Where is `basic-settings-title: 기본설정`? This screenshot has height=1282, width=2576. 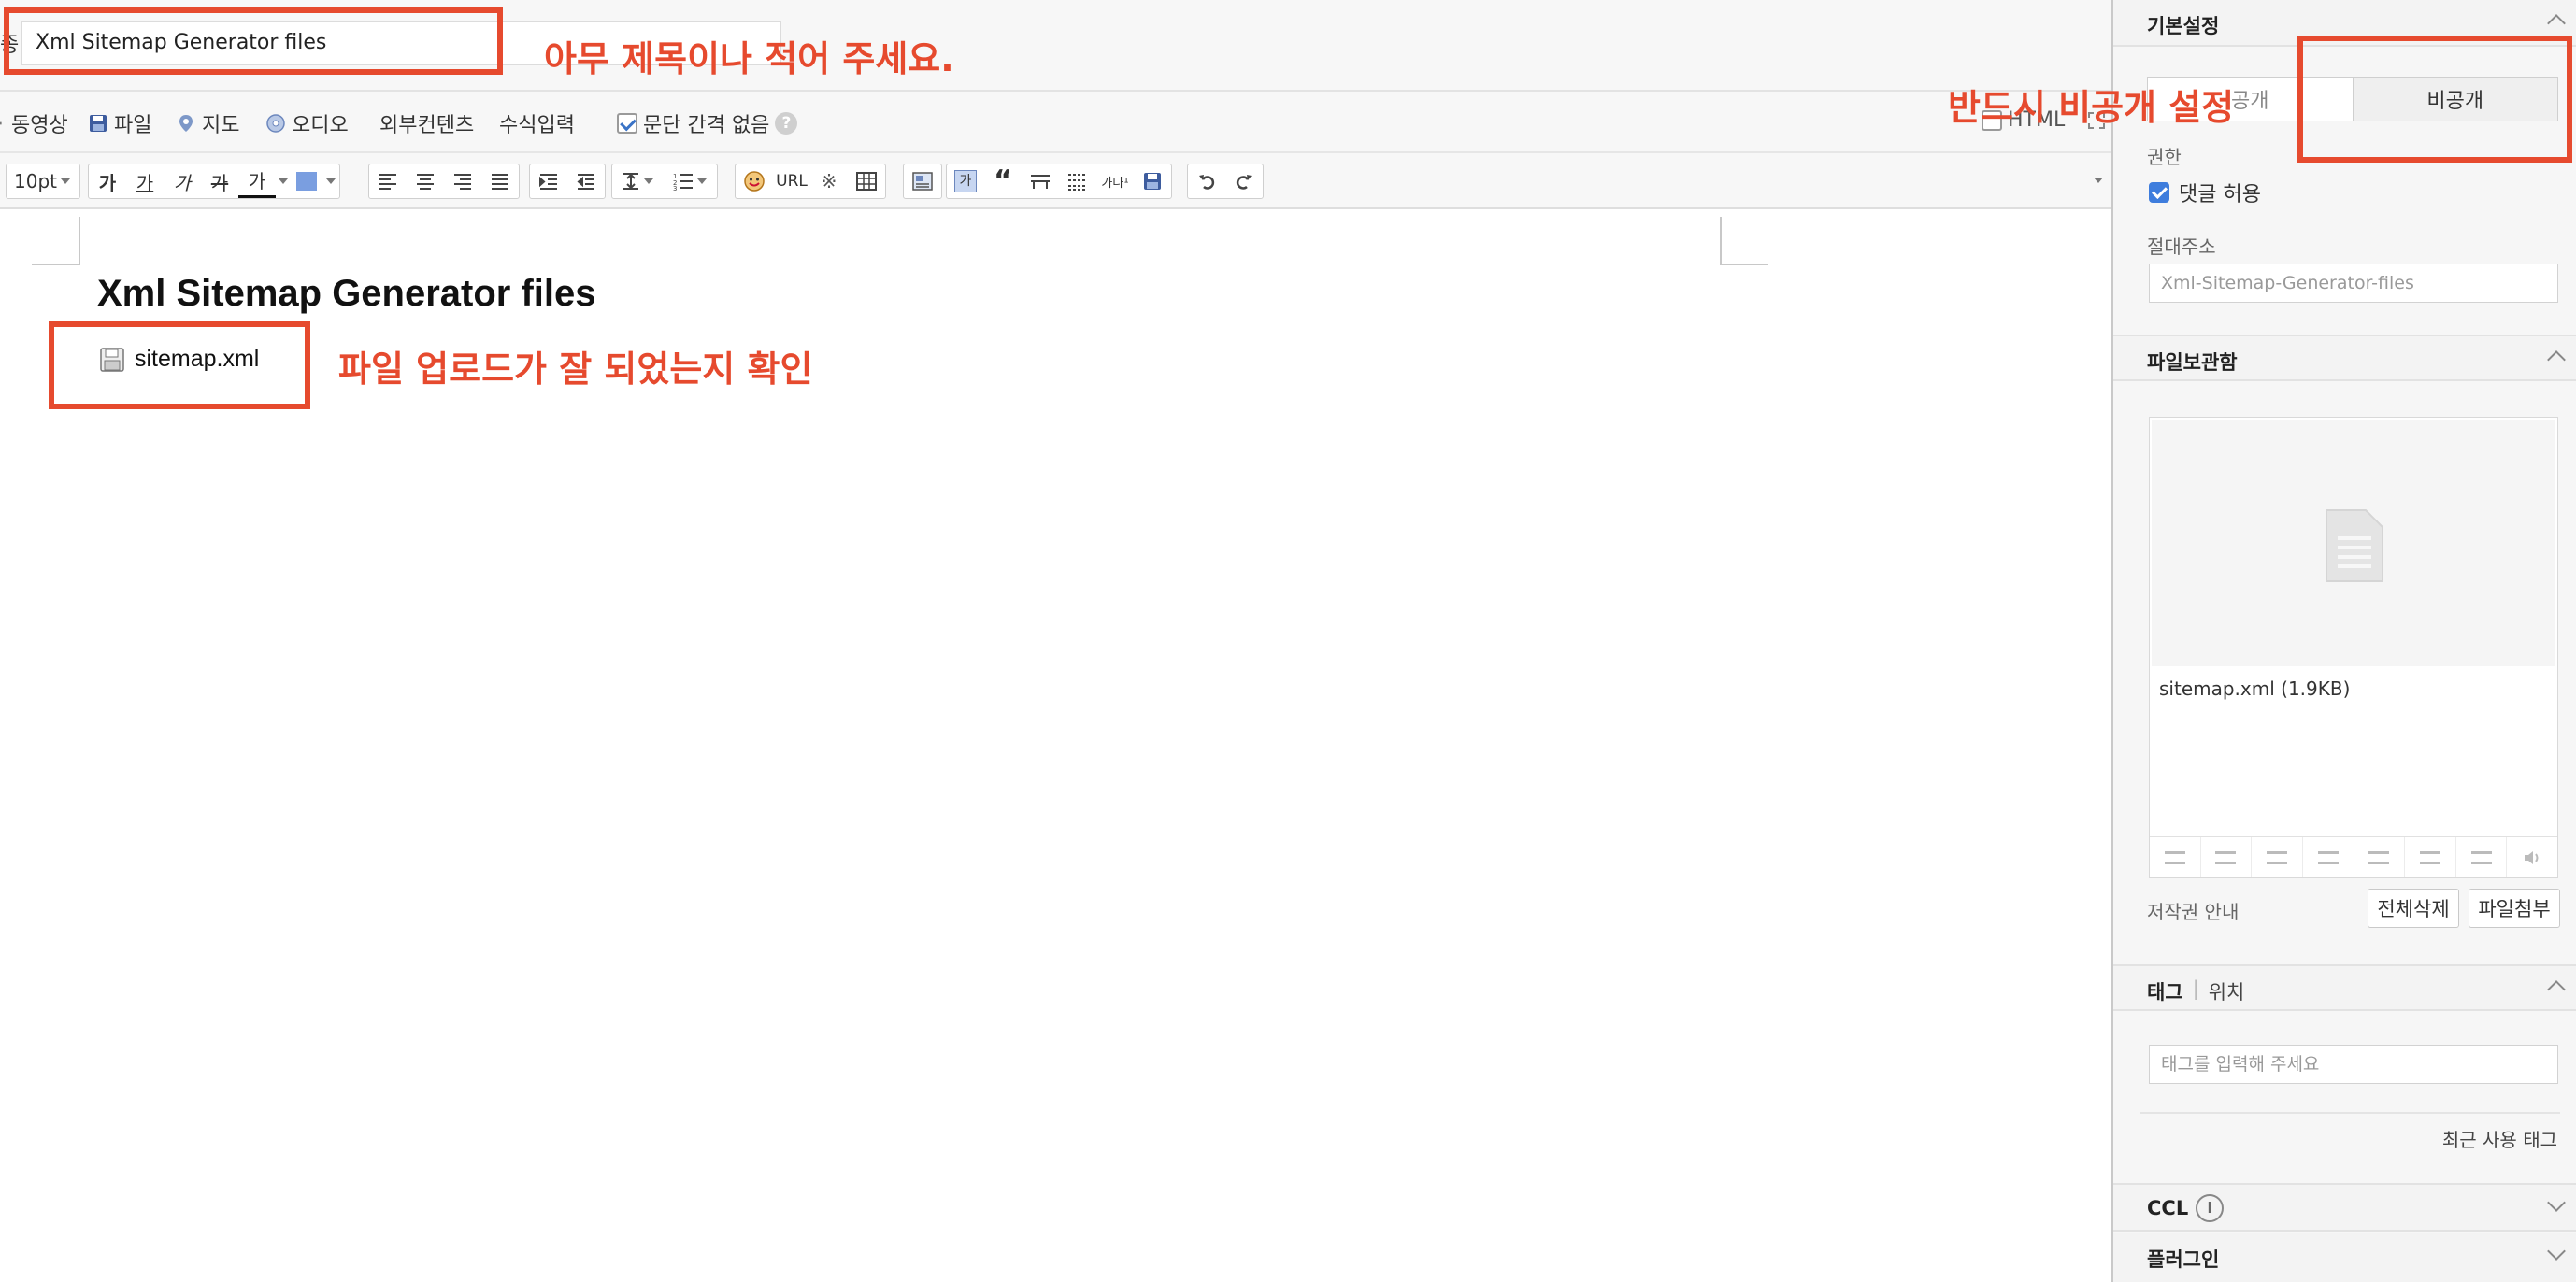 basic-settings-title: 기본설정 is located at coordinates (2183, 26).